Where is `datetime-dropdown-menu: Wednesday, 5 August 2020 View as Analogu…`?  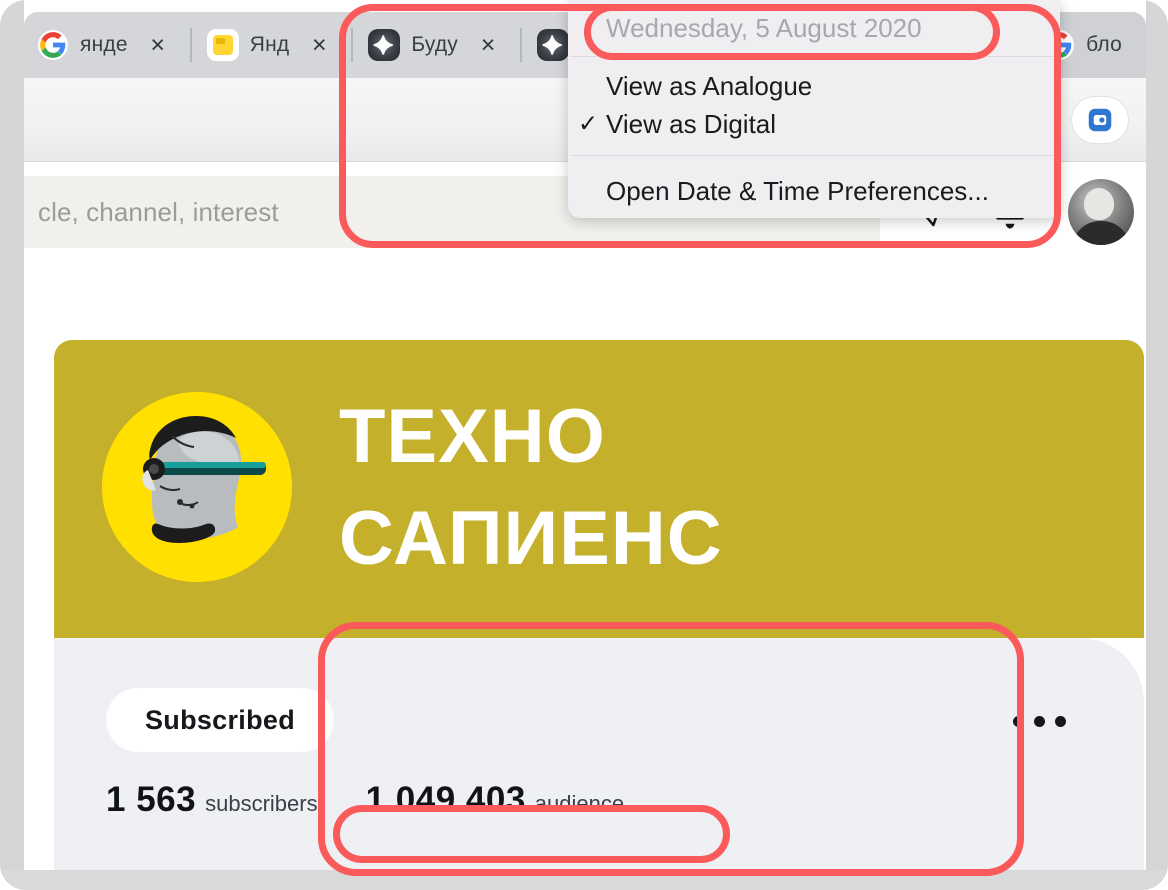
datetime-dropdown-menu: Wednesday, 5 August 2020 View as Analogu… is located at coordinates (814, 109).